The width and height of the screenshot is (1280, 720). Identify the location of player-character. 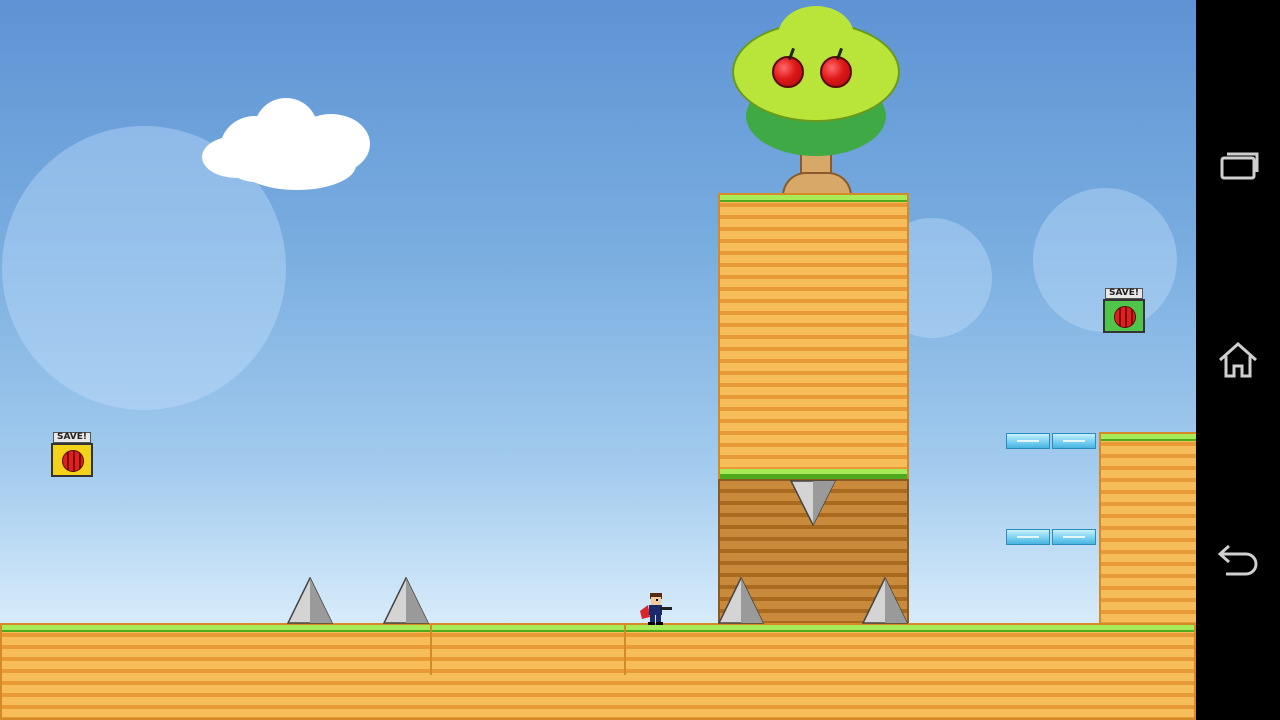
(656, 609).